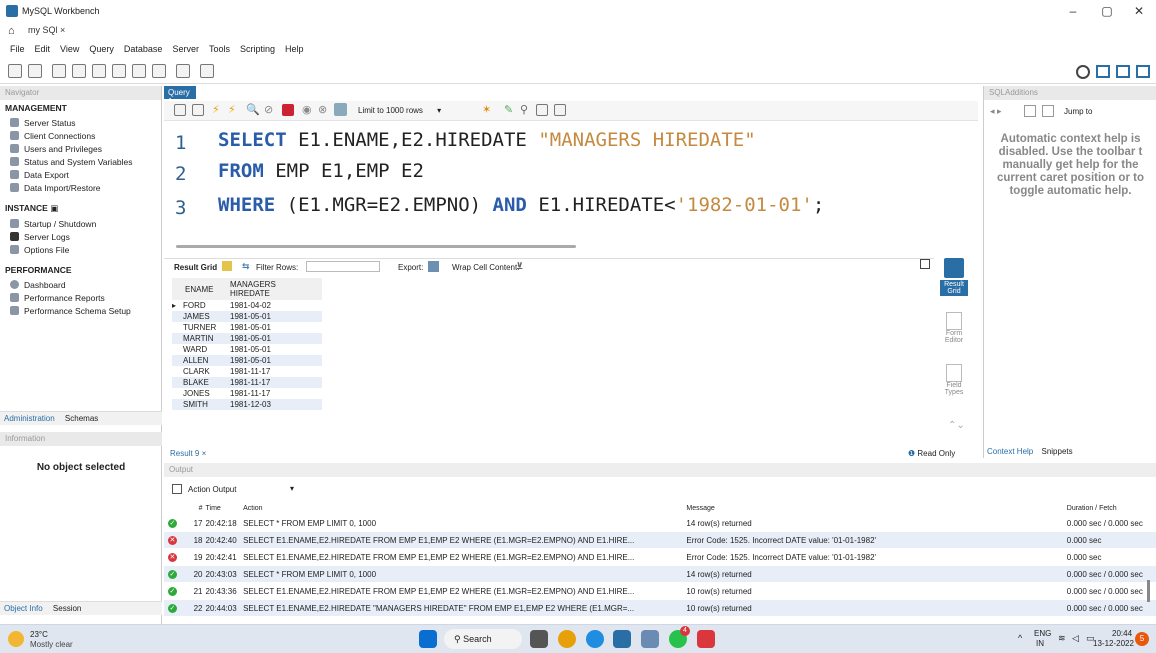 Image resolution: width=1156 pixels, height=653 pixels. Describe the element at coordinates (1020, 638) in the screenshot. I see `show-hidden-icons-icon: ^` at that location.